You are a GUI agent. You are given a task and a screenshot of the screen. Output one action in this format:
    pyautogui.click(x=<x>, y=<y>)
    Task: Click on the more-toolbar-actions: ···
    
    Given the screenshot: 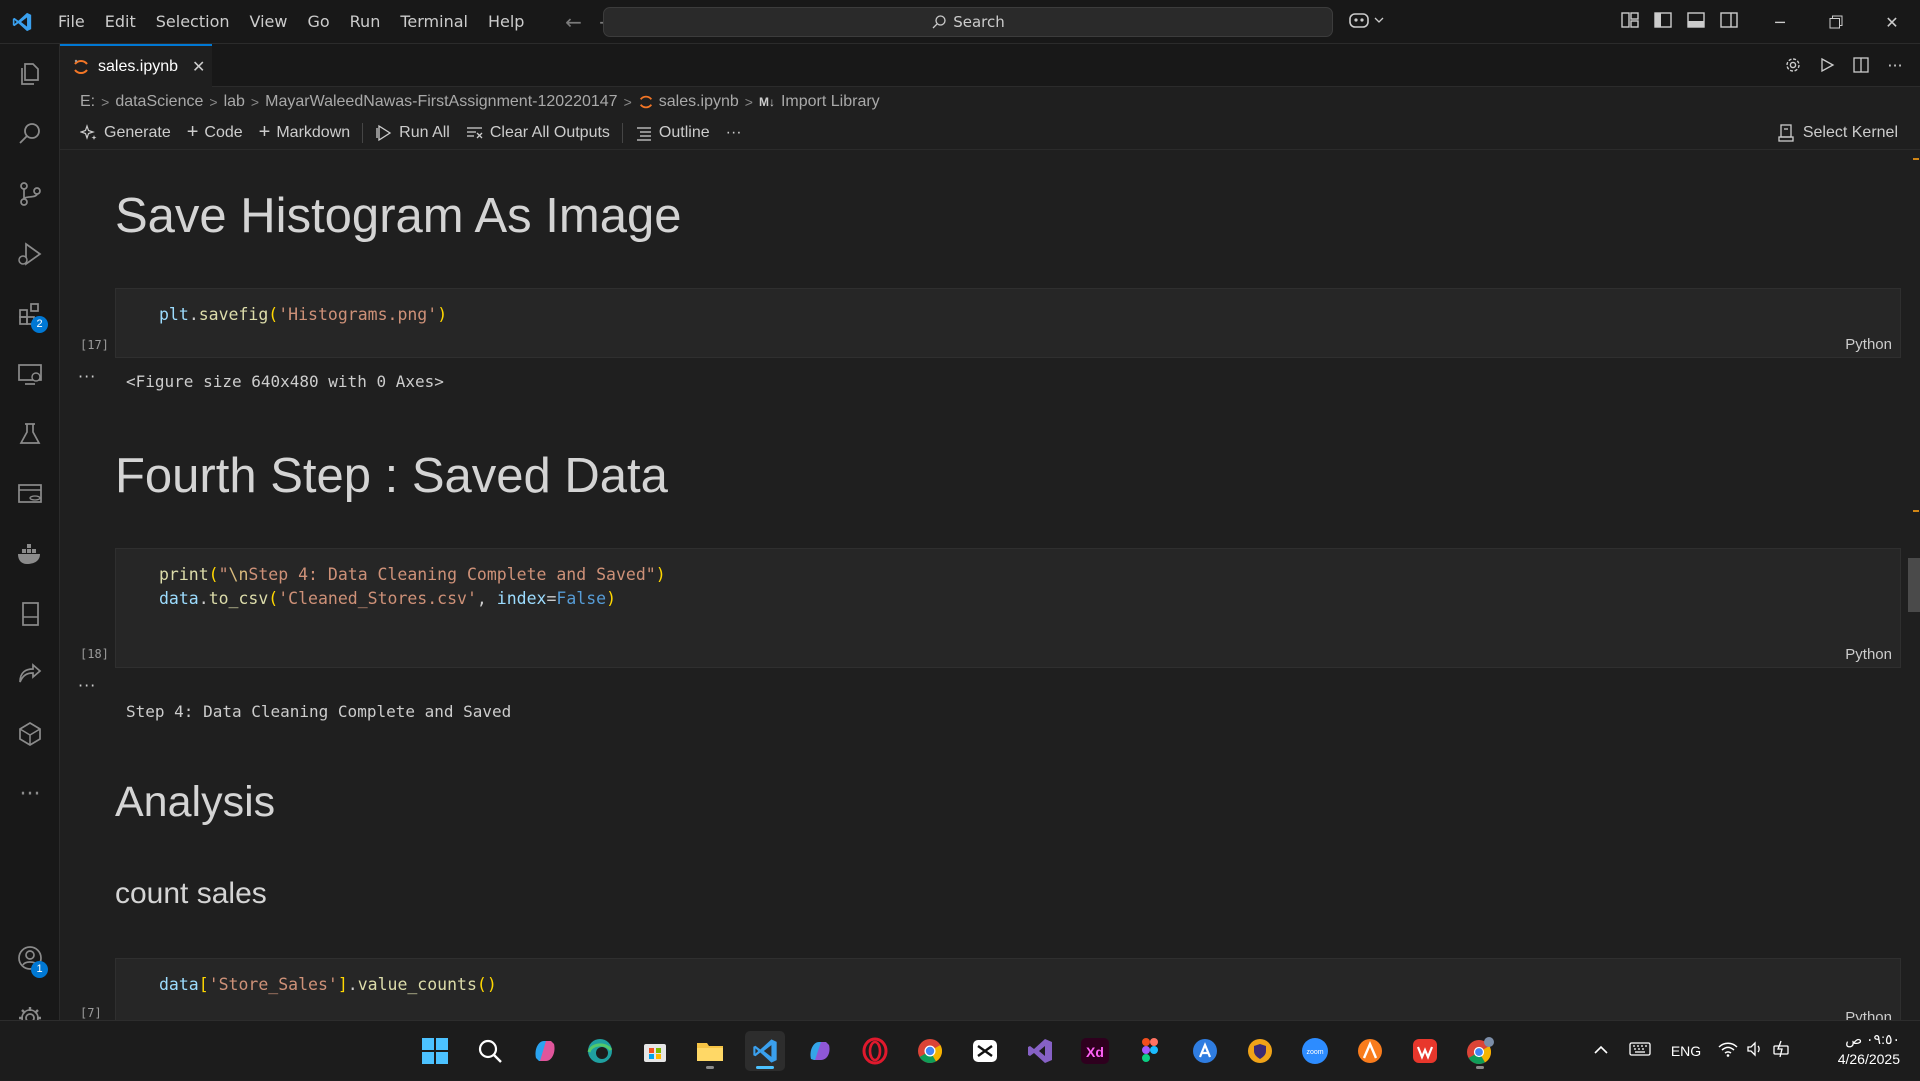 What is the action you would take?
    pyautogui.click(x=734, y=133)
    